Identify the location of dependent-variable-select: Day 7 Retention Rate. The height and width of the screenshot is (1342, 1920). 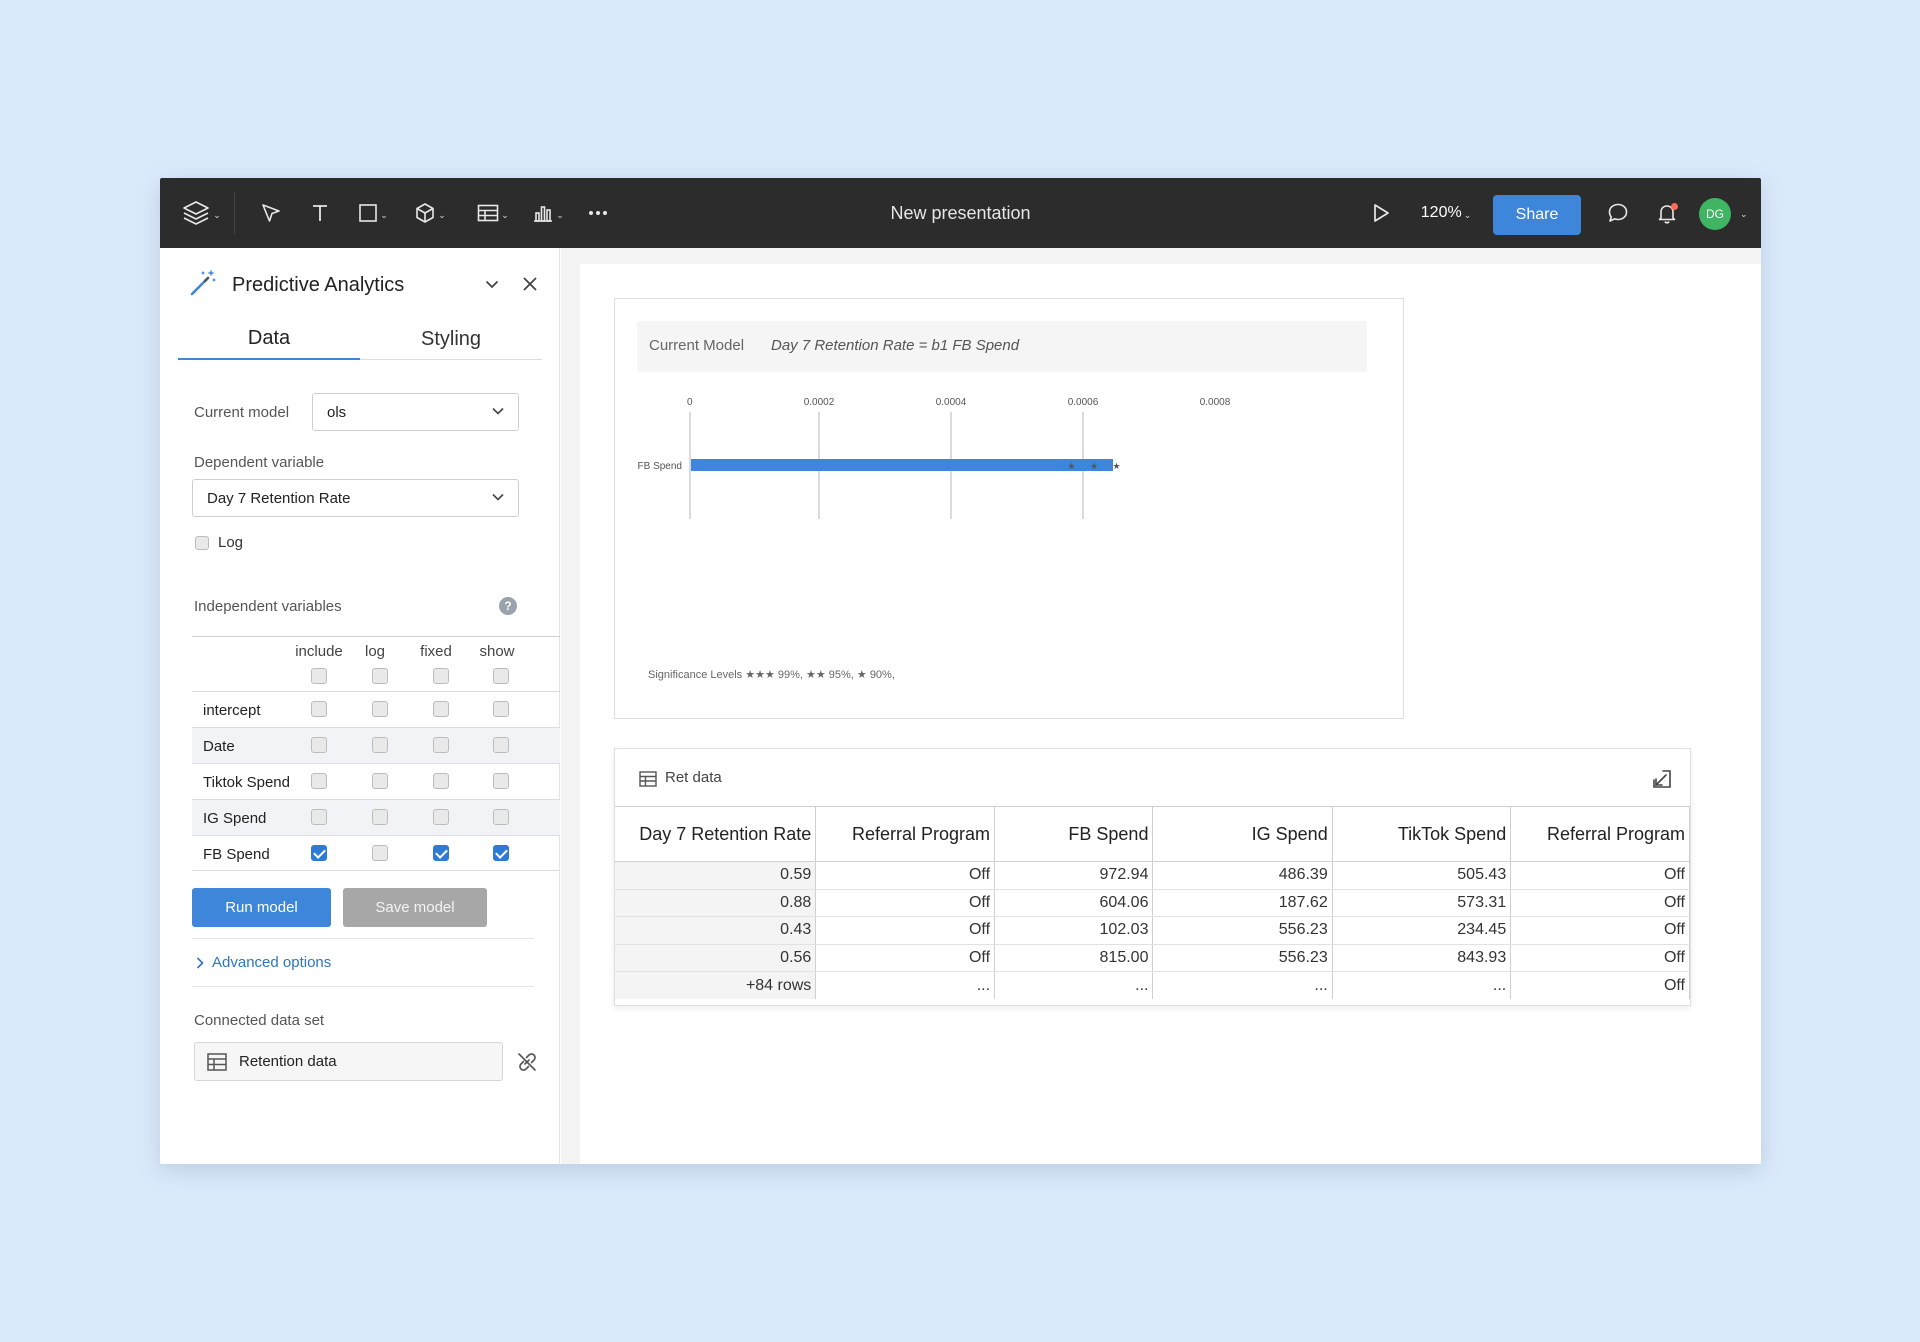
(355, 498).